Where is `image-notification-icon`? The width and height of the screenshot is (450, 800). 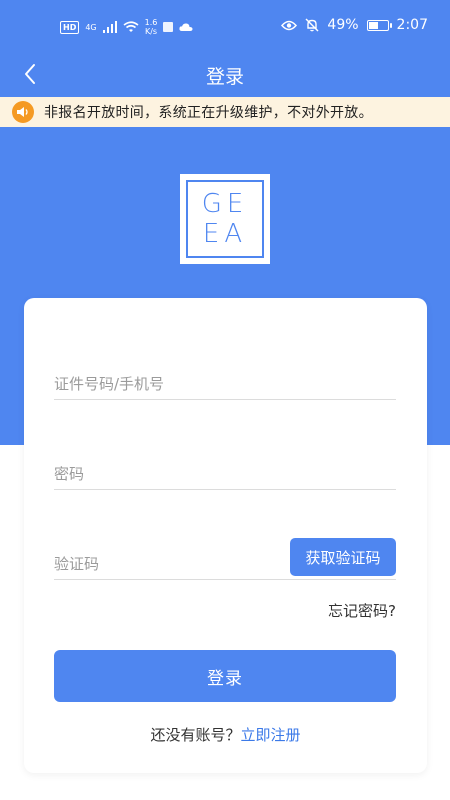 image-notification-icon is located at coordinates (168, 27).